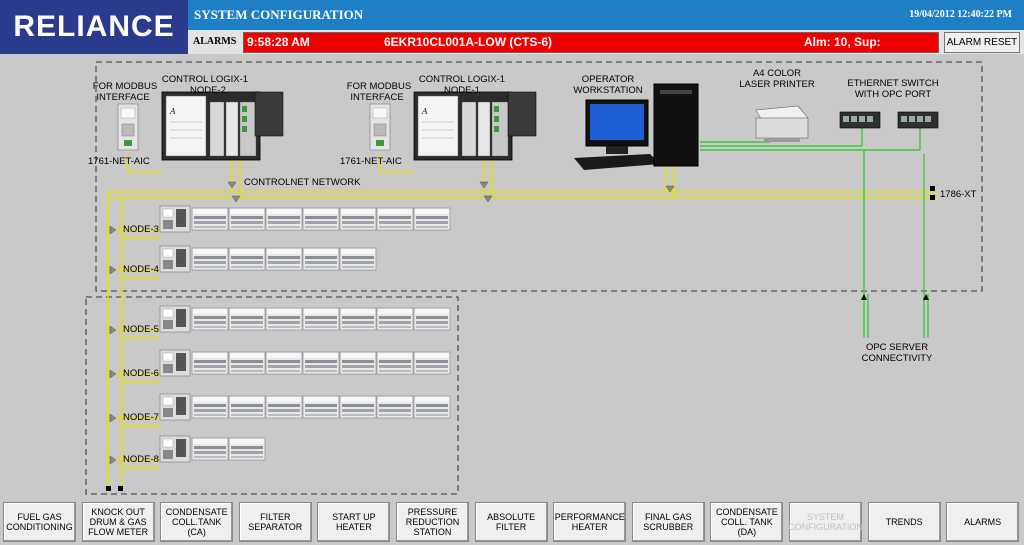  Describe the element at coordinates (141, 269) in the screenshot. I see `node-4-label: NODE-4` at that location.